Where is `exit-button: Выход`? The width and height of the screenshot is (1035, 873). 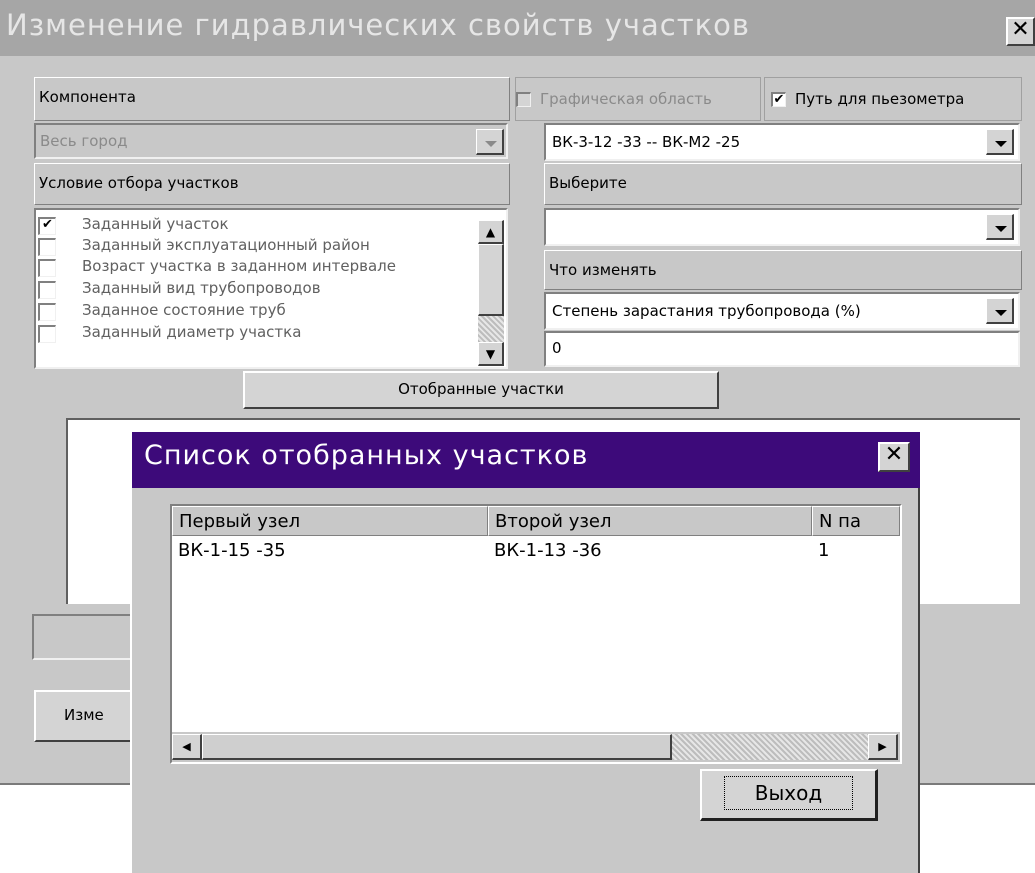
exit-button: Выход is located at coordinates (789, 795).